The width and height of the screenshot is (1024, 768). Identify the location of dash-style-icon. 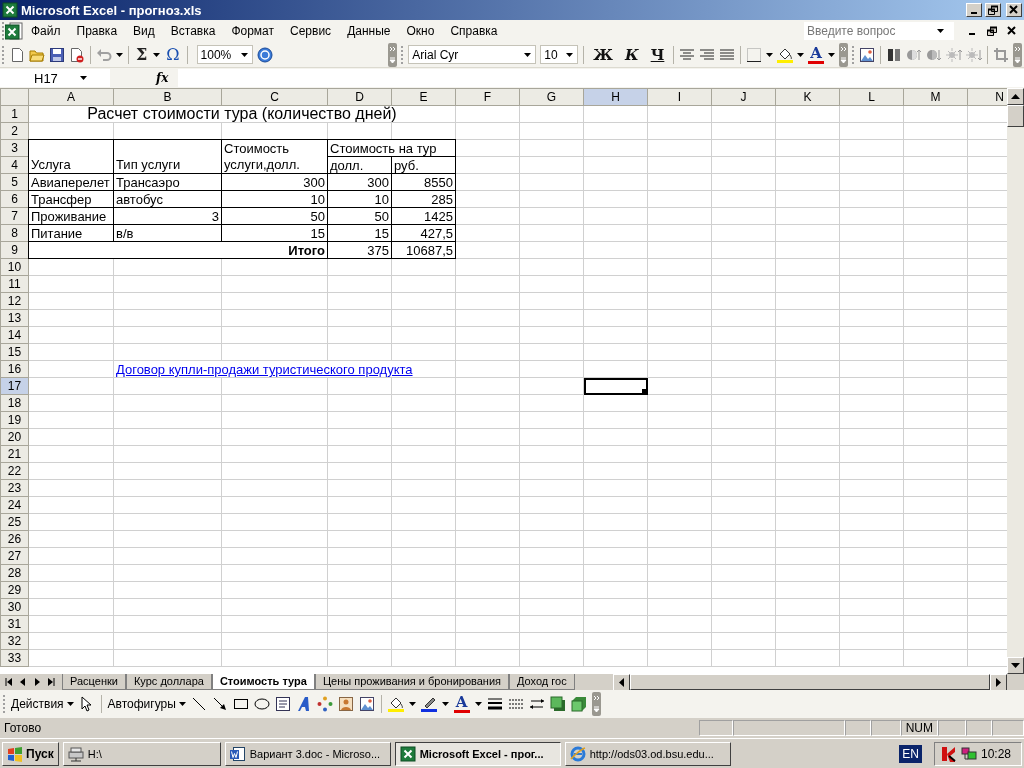
(515, 704).